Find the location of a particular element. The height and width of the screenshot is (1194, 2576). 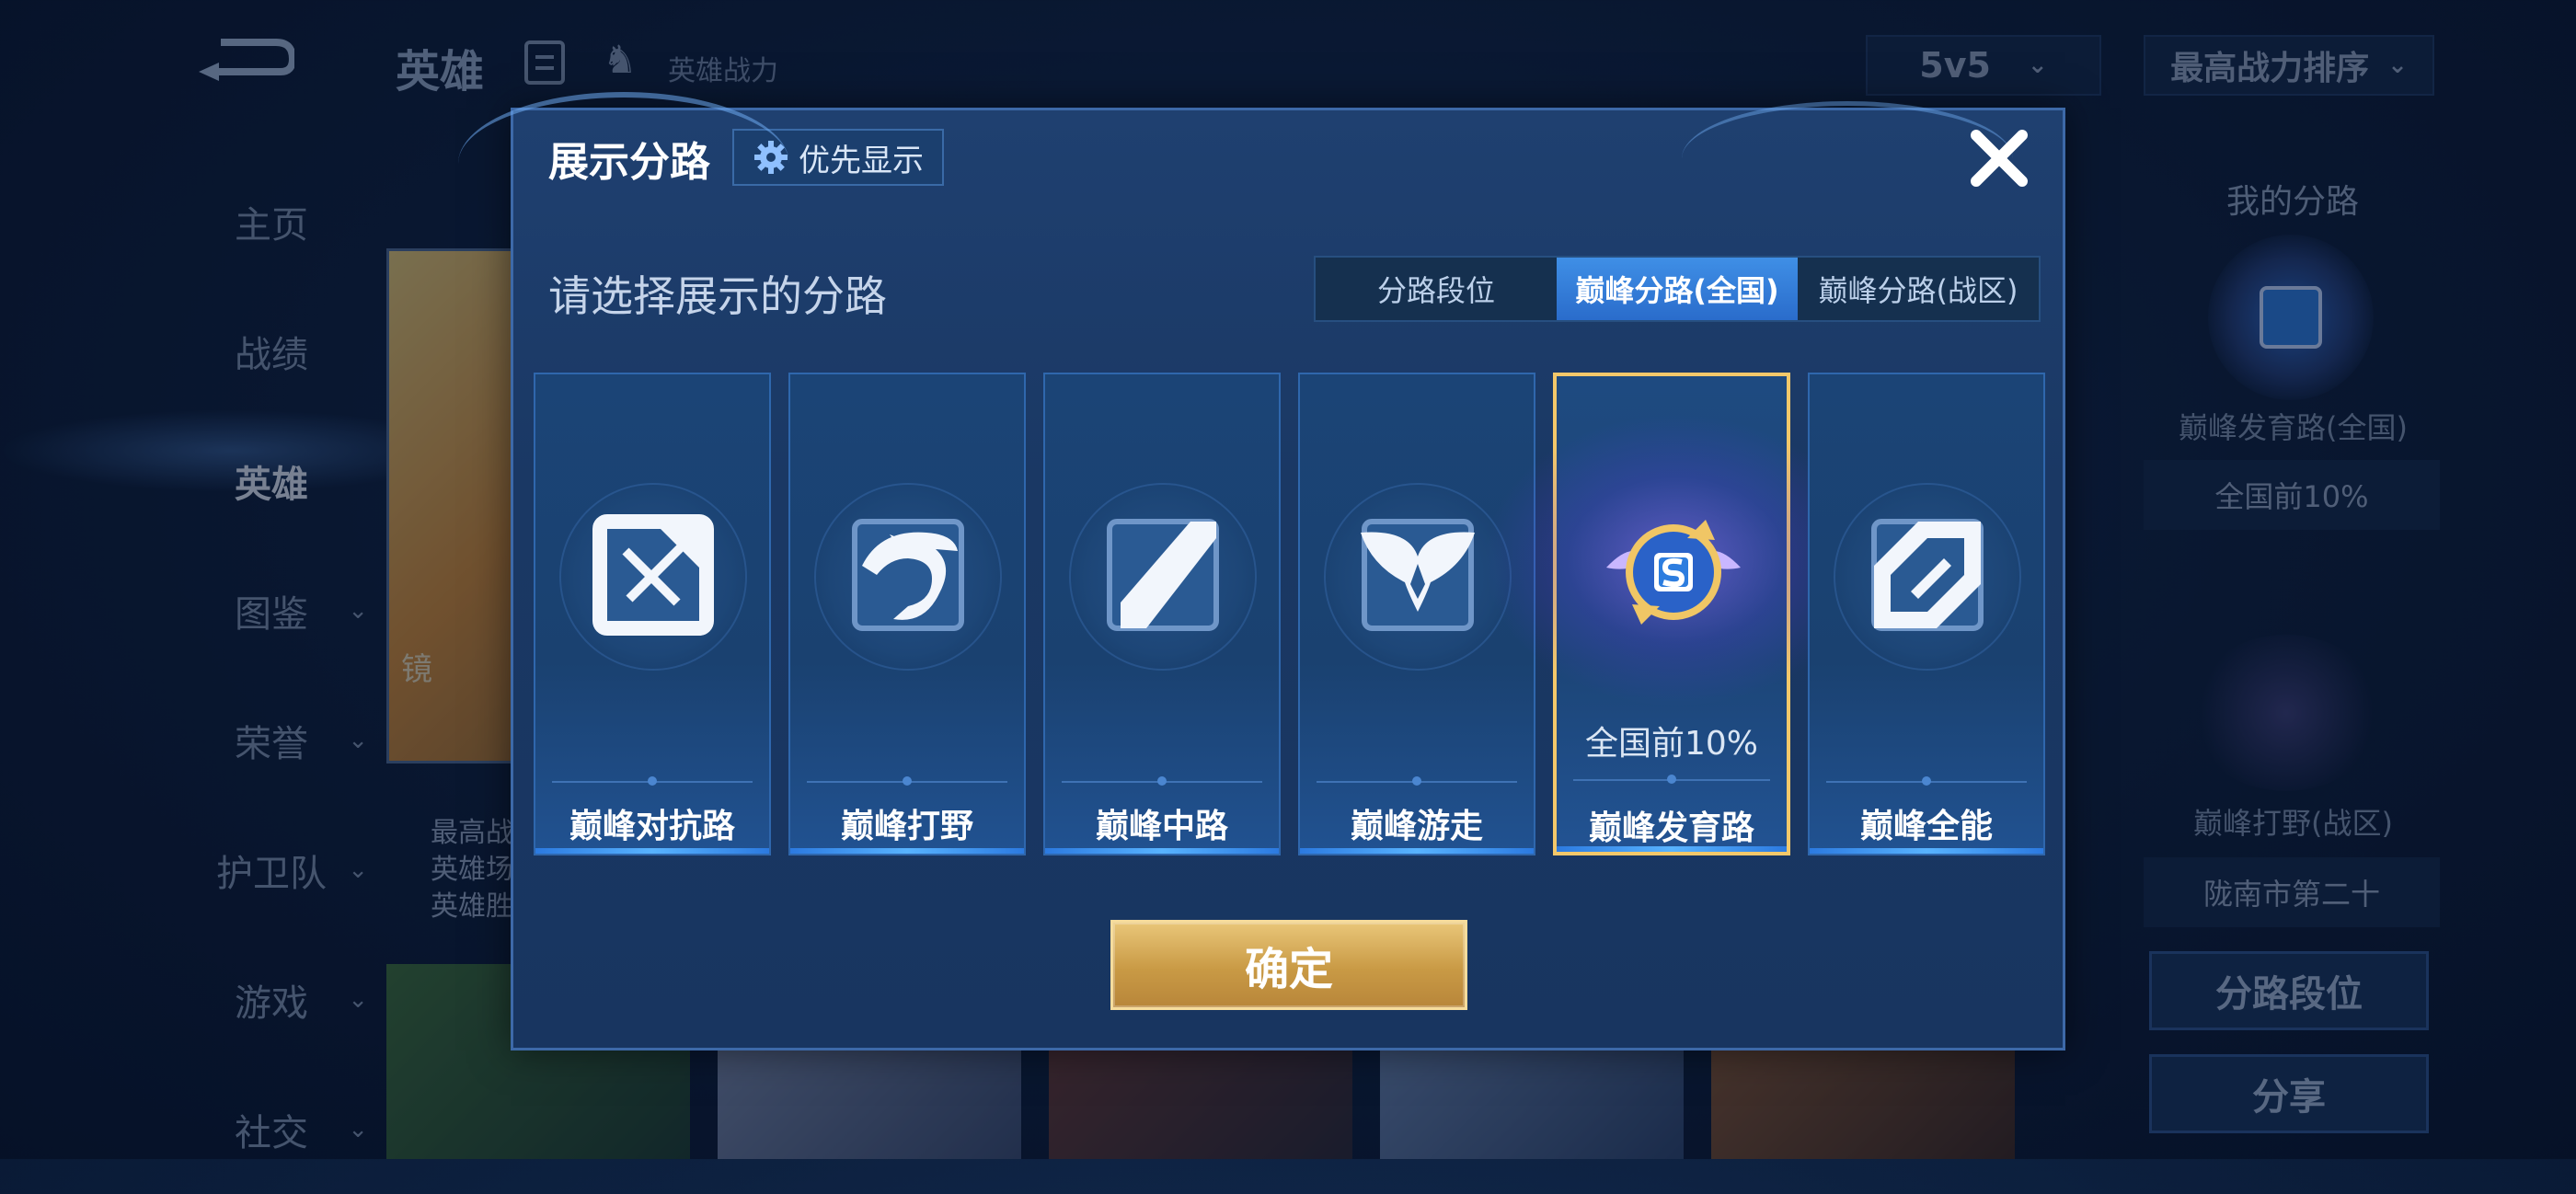

mode-select: 5v5 ⌄ is located at coordinates (1983, 66).